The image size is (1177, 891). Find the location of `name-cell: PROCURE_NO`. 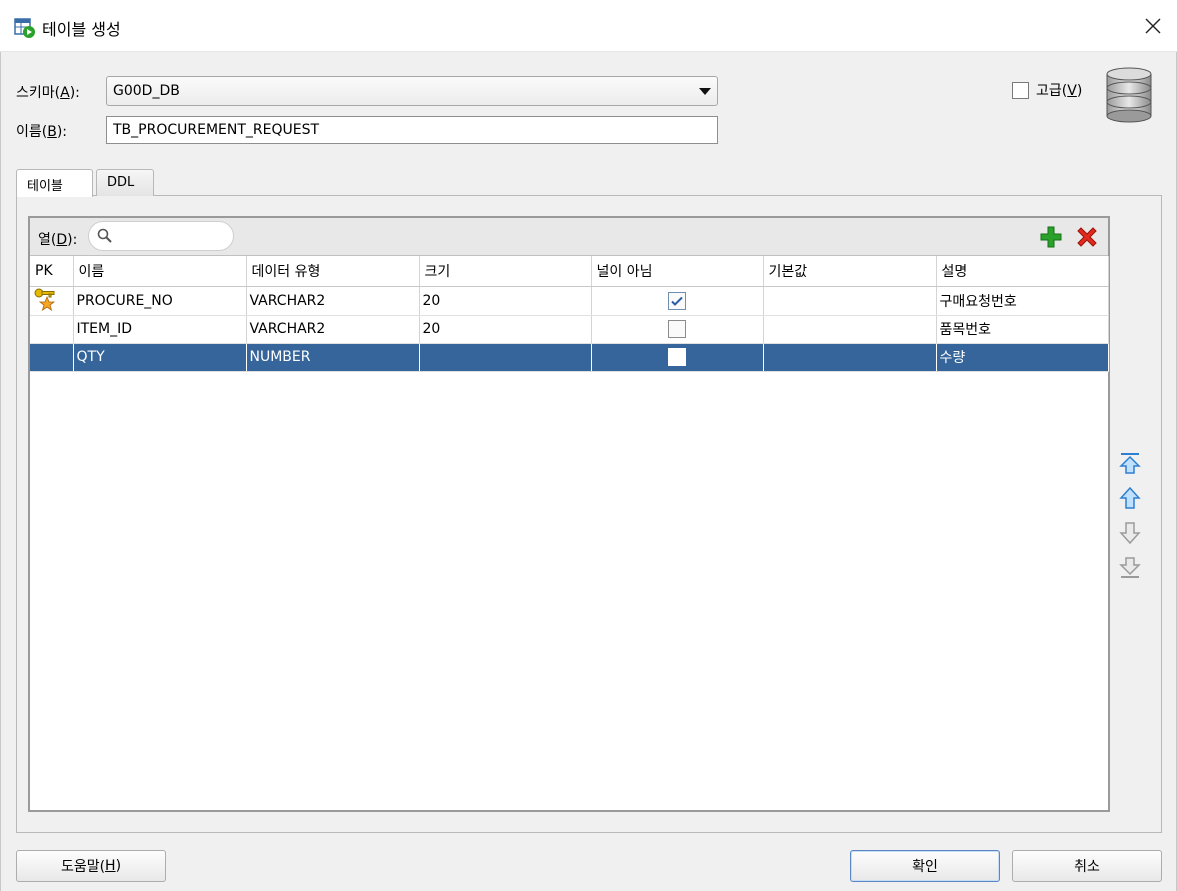

name-cell: PROCURE_NO is located at coordinates (160, 301).